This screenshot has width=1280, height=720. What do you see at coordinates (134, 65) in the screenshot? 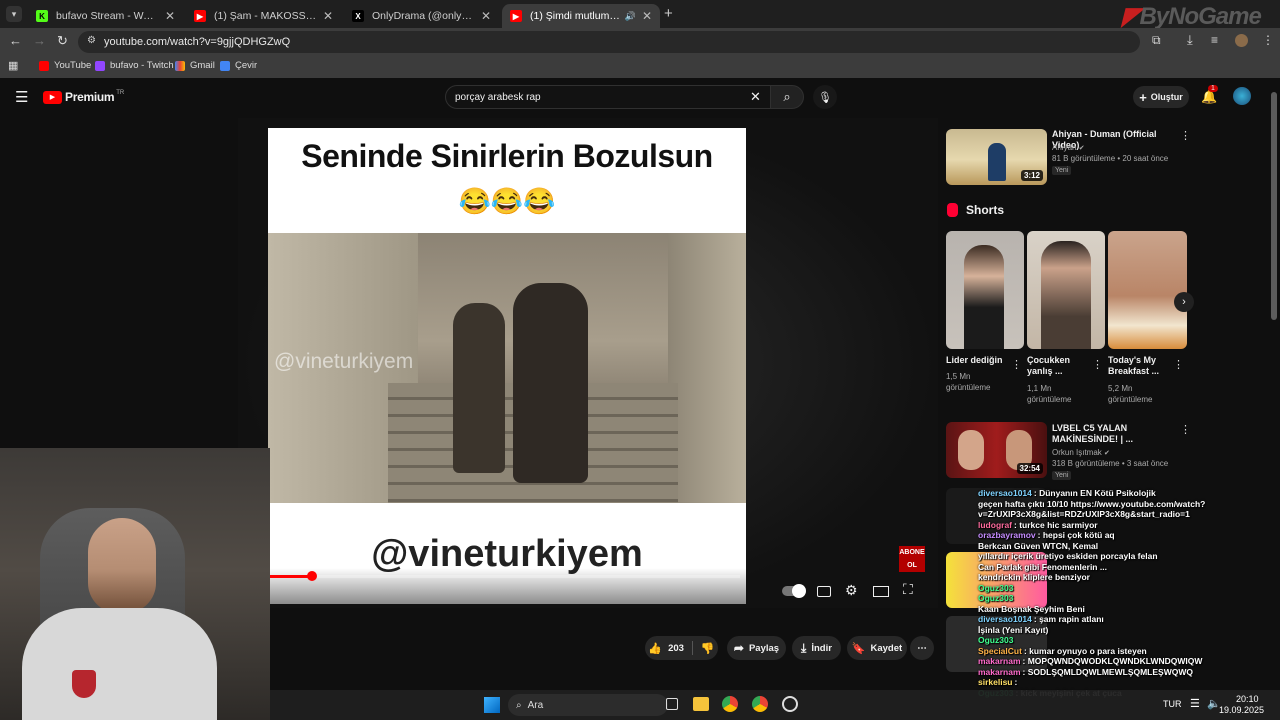
I see `bookmark-twitch: bufavo - Twitch` at bounding box center [134, 65].